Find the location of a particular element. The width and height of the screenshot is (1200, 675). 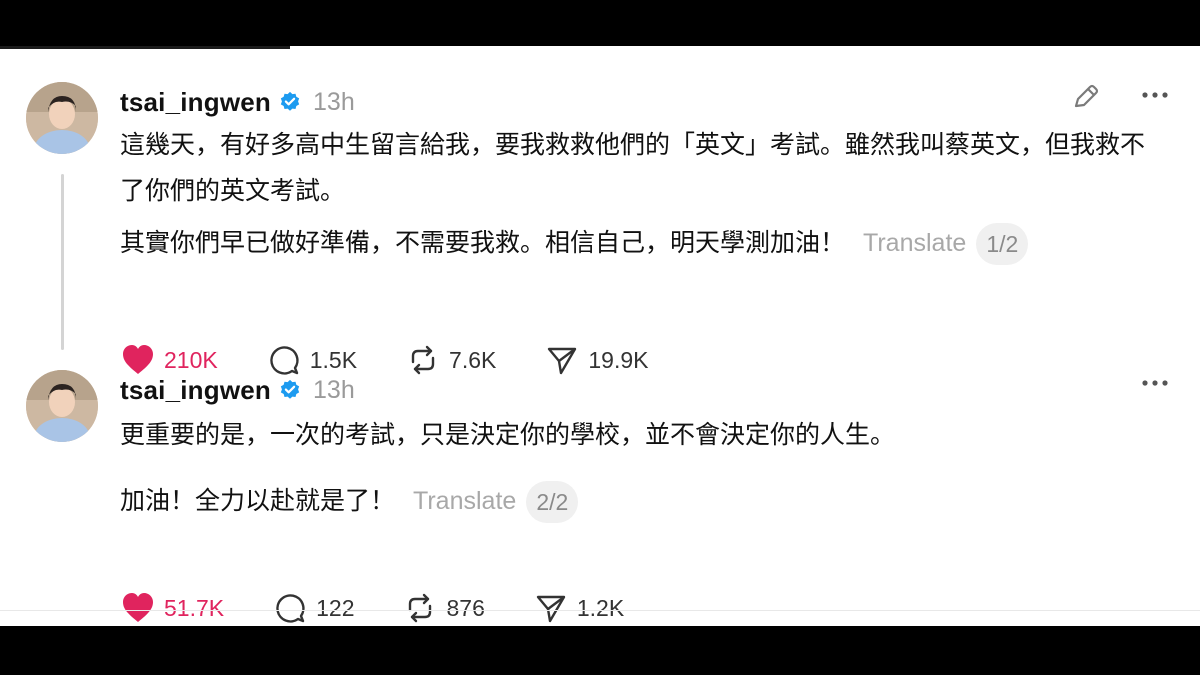

share-count: 19.9K is located at coordinates (618, 359).